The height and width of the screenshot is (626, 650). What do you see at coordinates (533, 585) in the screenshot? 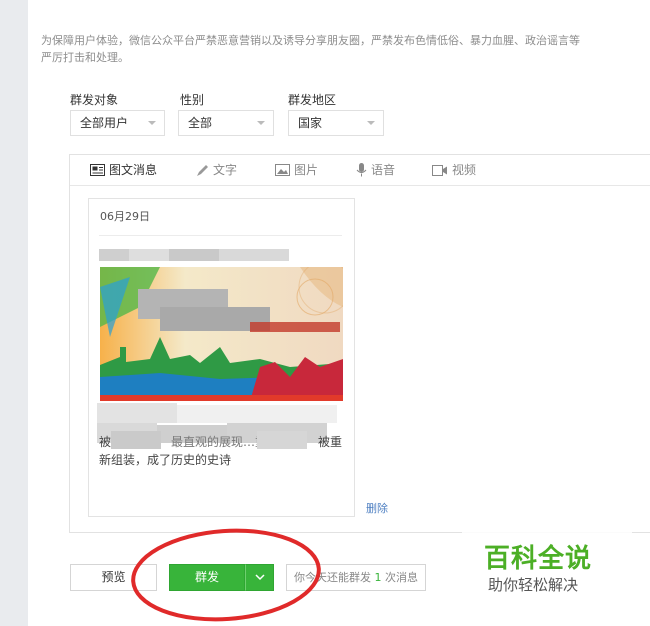
I see `watermark-subtitle: 助你轻松解决` at bounding box center [533, 585].